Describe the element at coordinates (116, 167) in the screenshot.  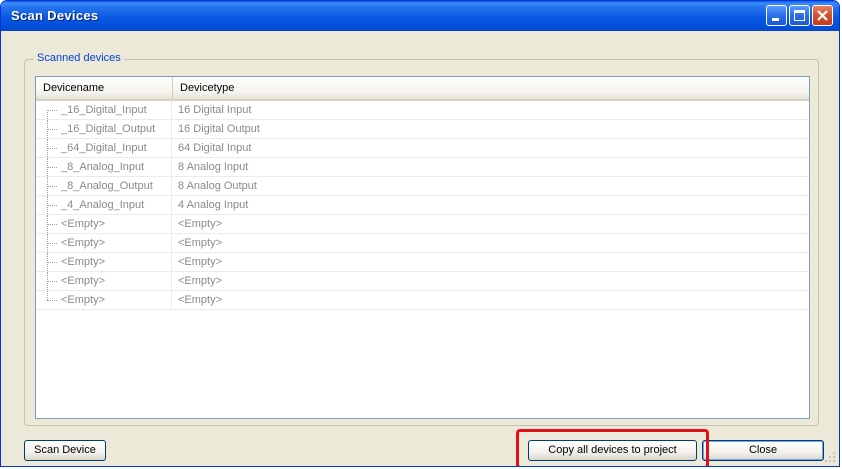
I see `device-name: _8_Analog_Input` at that location.